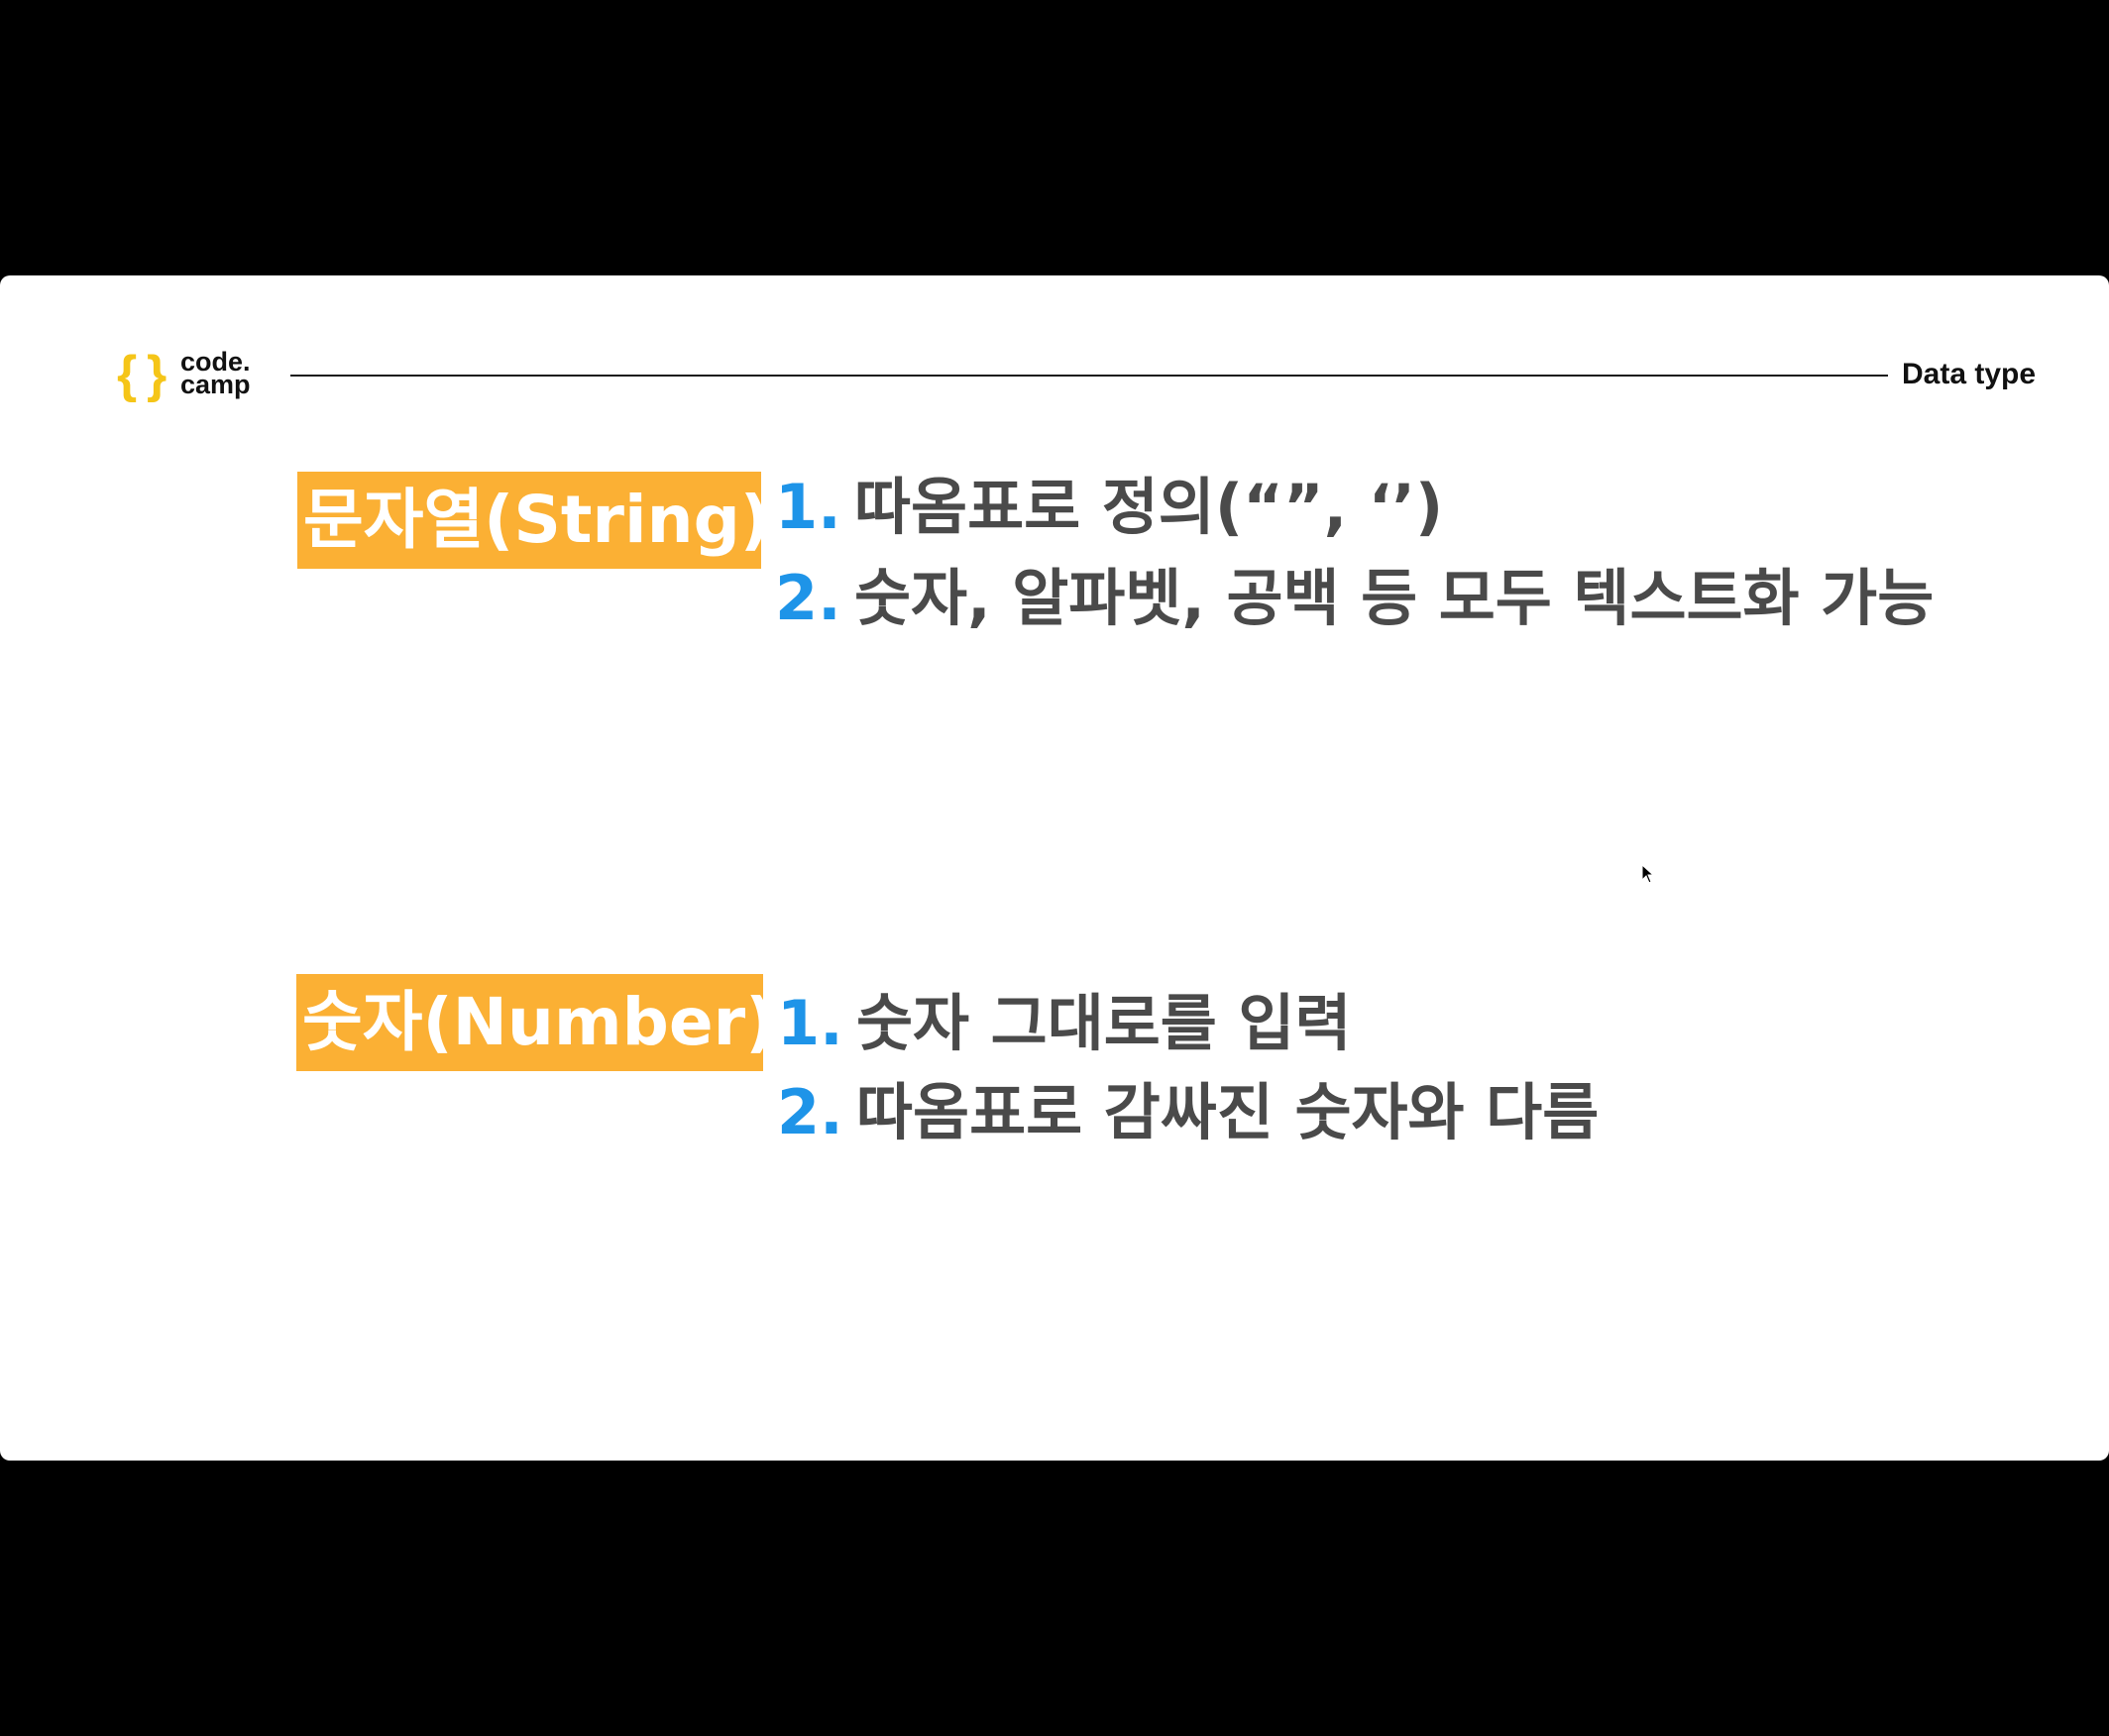  What do you see at coordinates (157, 374) in the screenshot?
I see `close-brace-icon: }` at bounding box center [157, 374].